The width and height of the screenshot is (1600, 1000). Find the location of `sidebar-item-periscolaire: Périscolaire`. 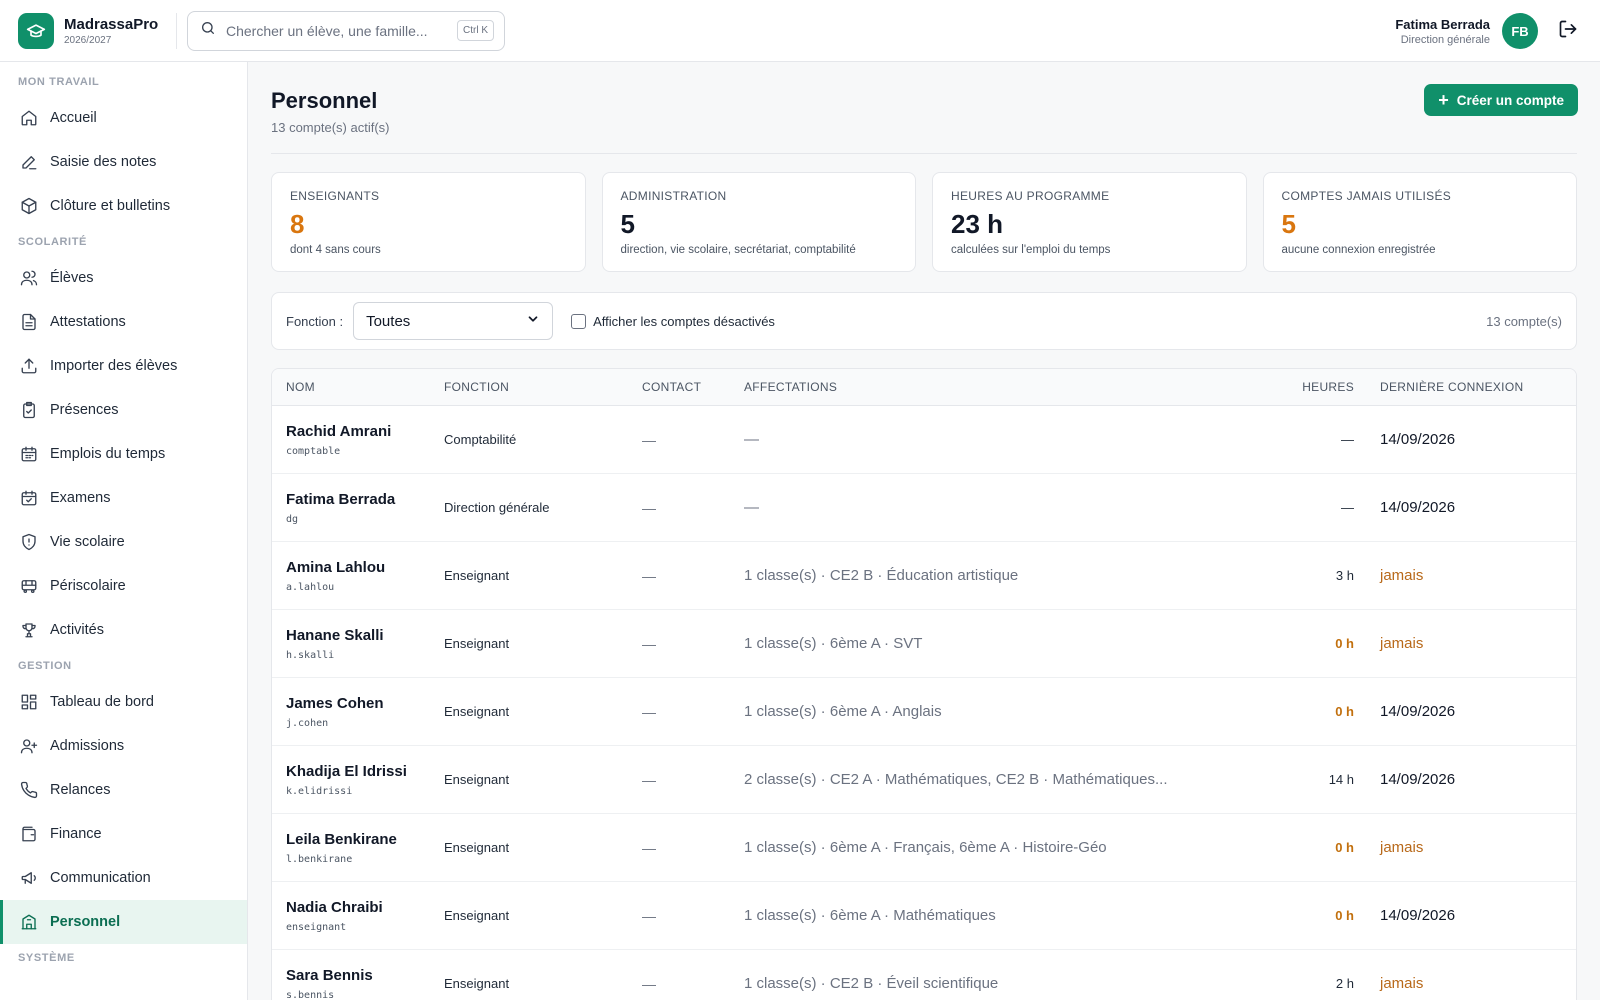

sidebar-item-periscolaire: Périscolaire is located at coordinates (123, 586).